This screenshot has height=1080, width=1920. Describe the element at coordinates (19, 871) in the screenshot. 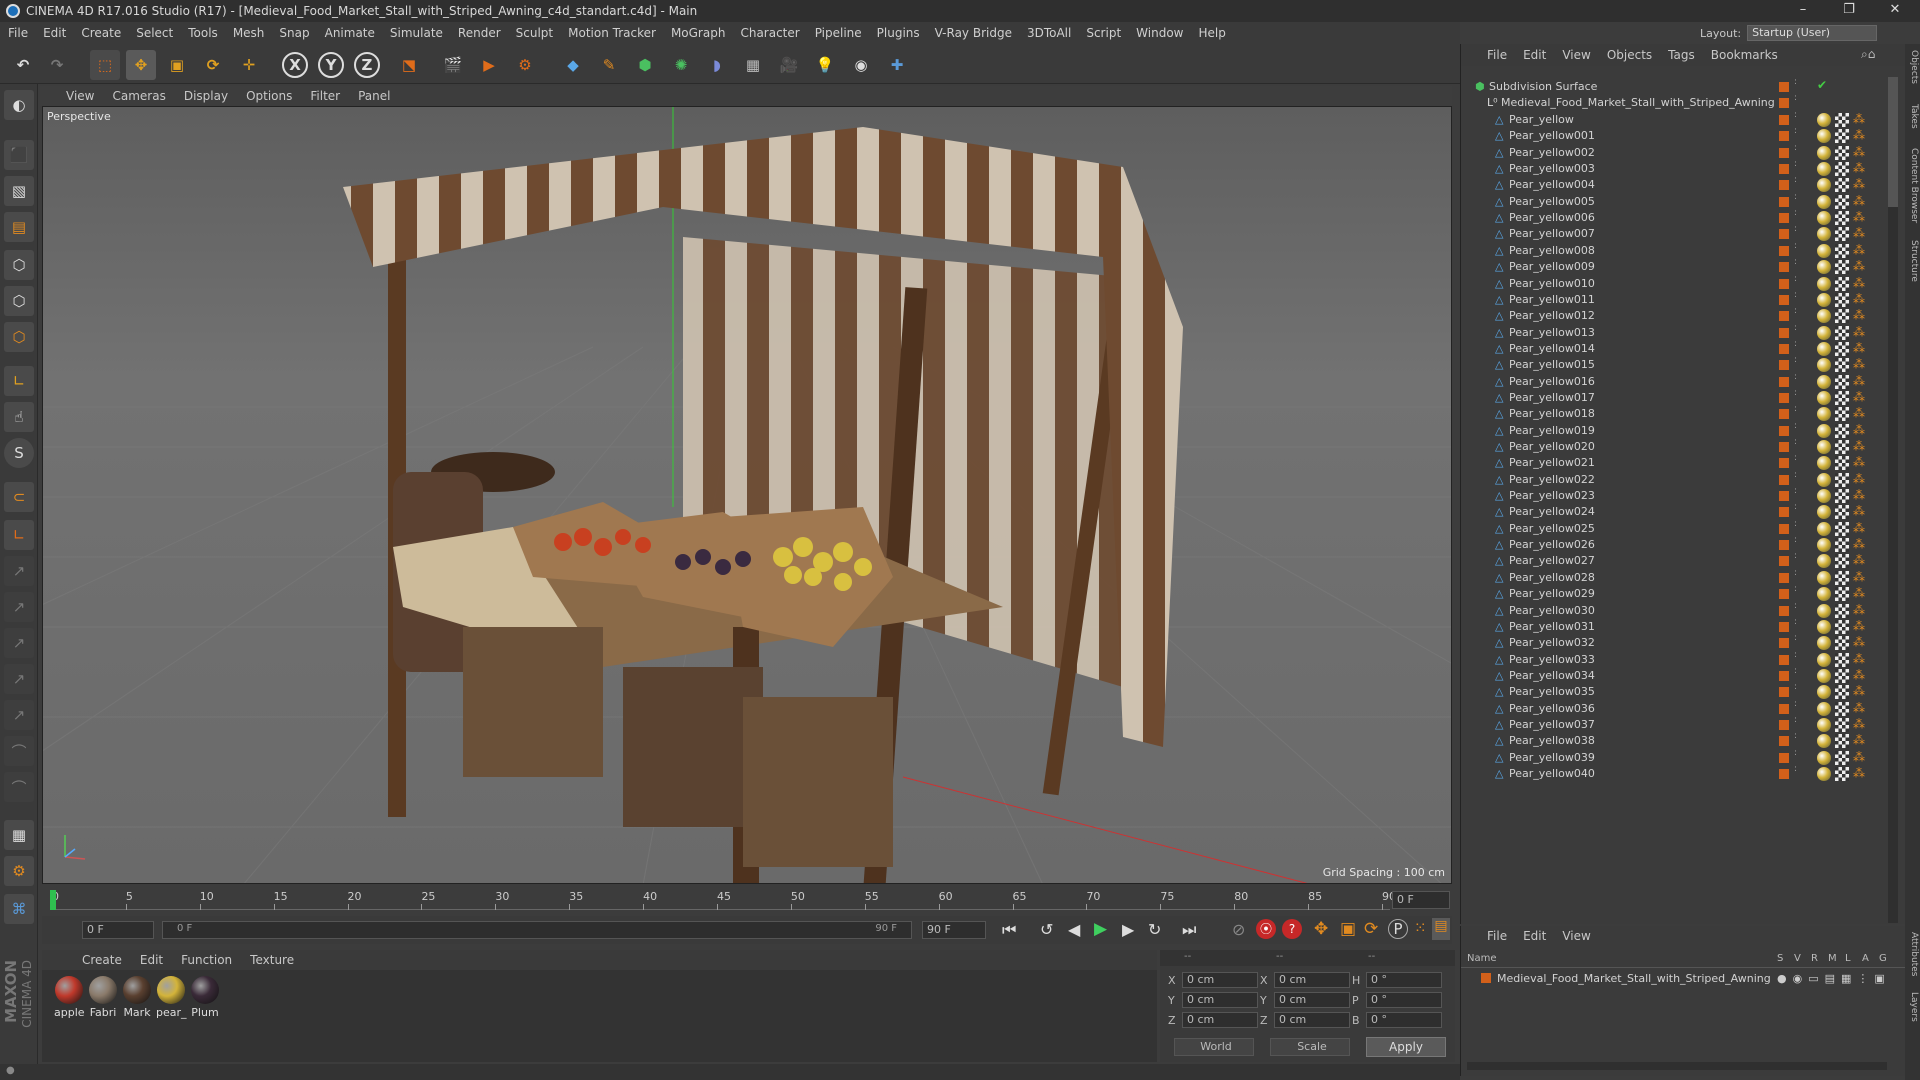

I see `sculpt-icon: ⚙` at that location.